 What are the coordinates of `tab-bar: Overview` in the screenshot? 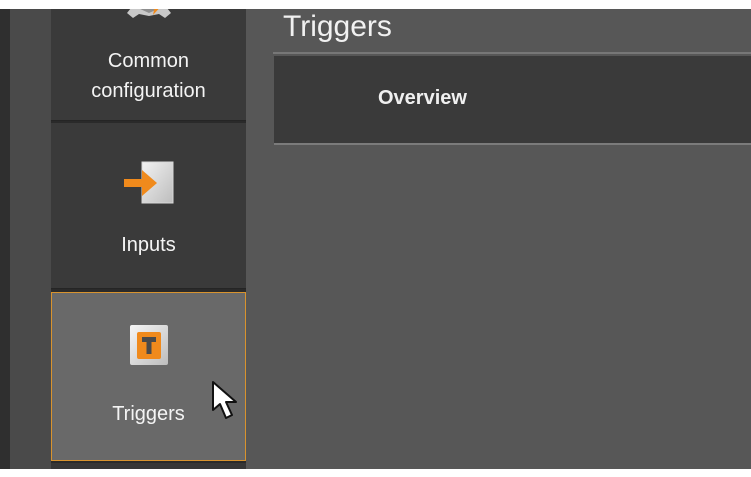 It's located at (512, 100).